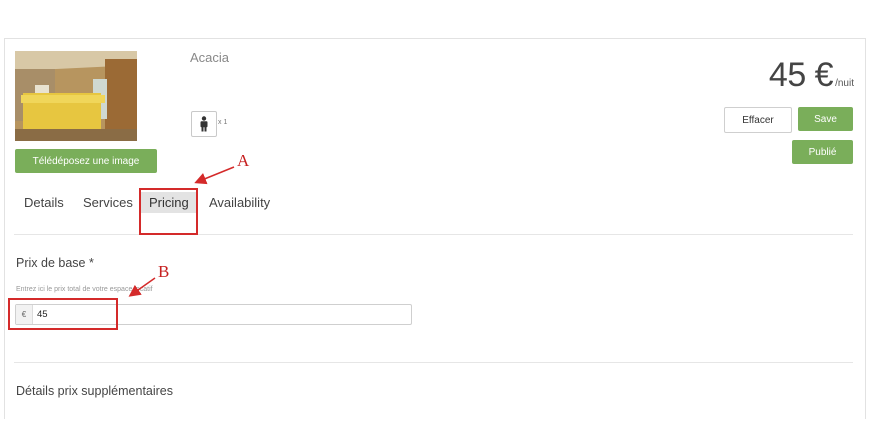  I want to click on annotation-box-b, so click(63, 314).